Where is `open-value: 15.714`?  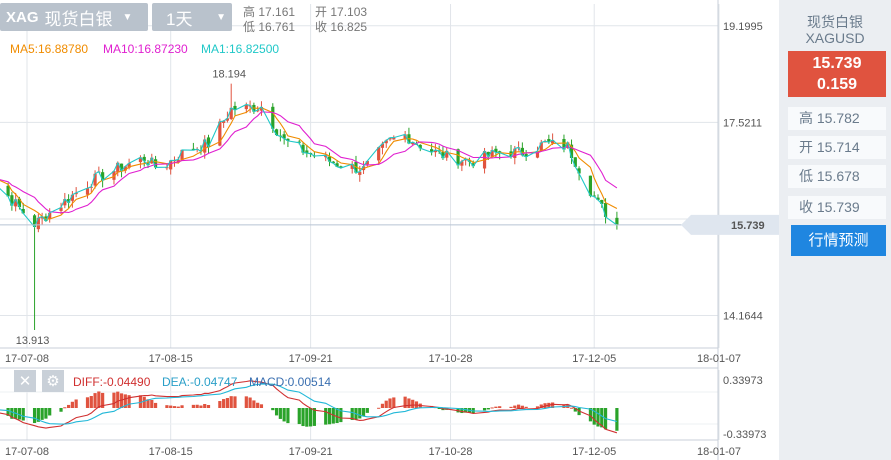 open-value: 15.714 is located at coordinates (838, 147).